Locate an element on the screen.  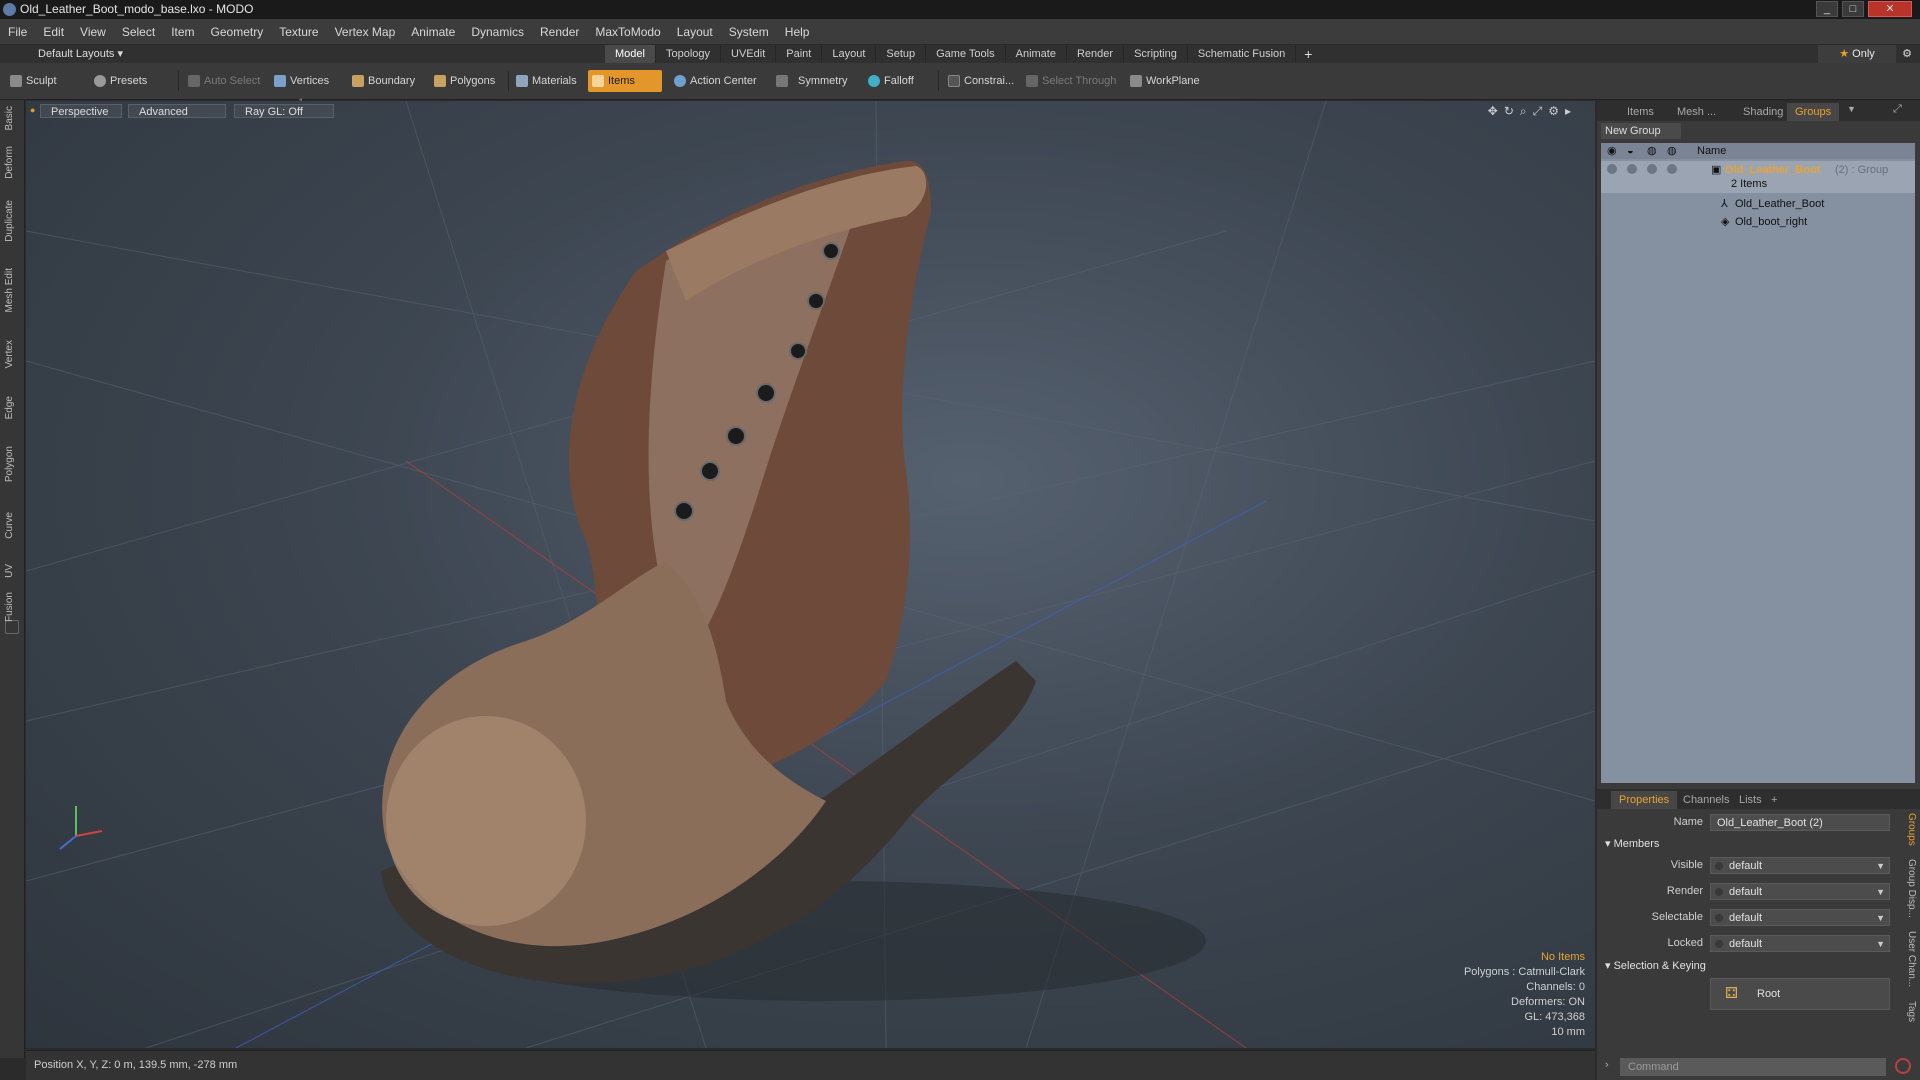
presets-button: Presets is located at coordinates (130, 81).